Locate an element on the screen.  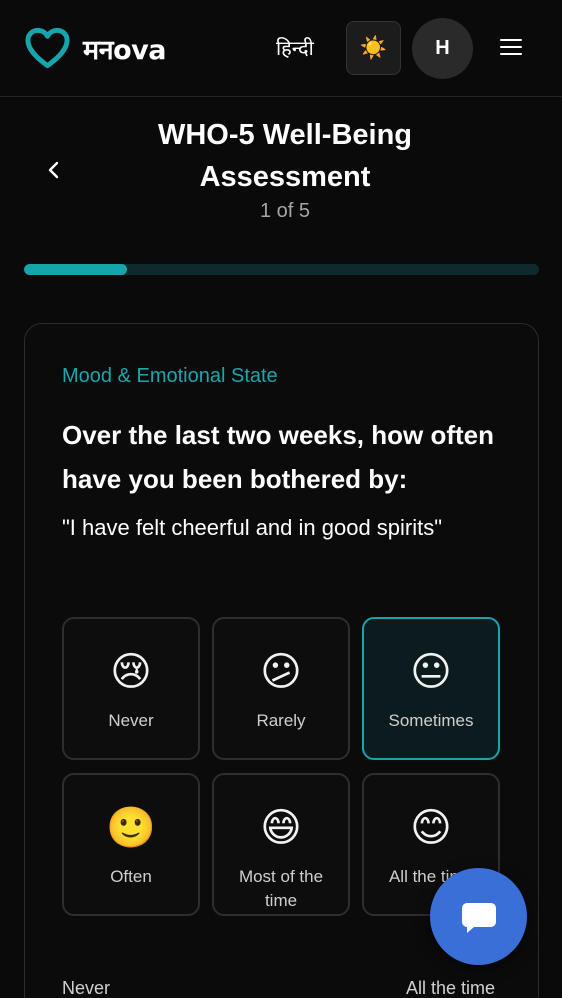
theme-toggle-button: ☀️ is located at coordinates (373, 48).